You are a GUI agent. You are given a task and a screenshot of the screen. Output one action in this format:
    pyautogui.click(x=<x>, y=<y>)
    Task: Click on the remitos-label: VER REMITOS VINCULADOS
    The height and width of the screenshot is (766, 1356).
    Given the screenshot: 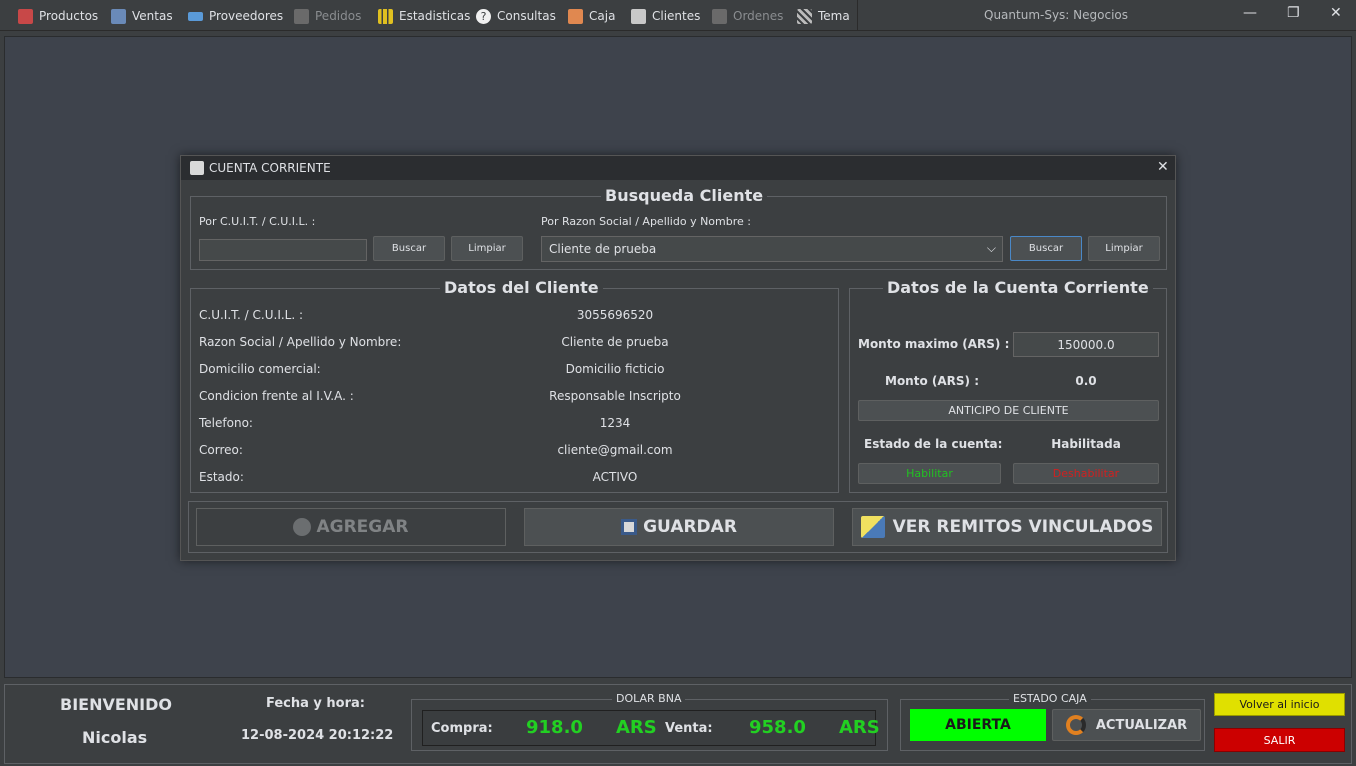 What is the action you would take?
    pyautogui.click(x=1023, y=527)
    